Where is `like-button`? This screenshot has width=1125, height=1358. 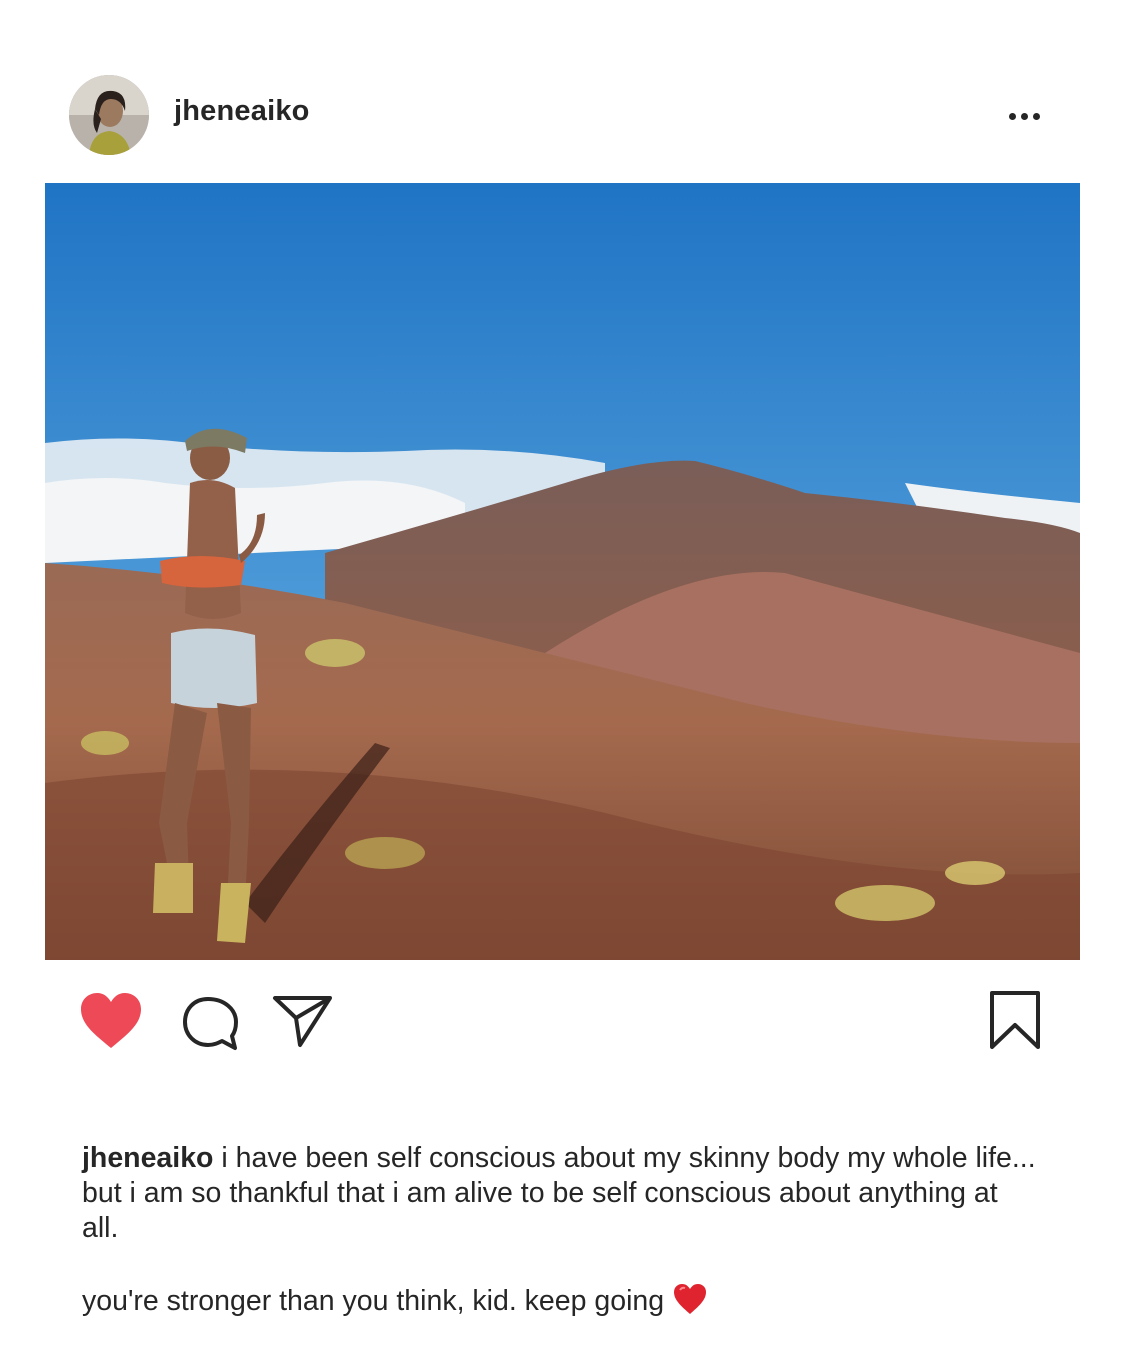 like-button is located at coordinates (111, 1021).